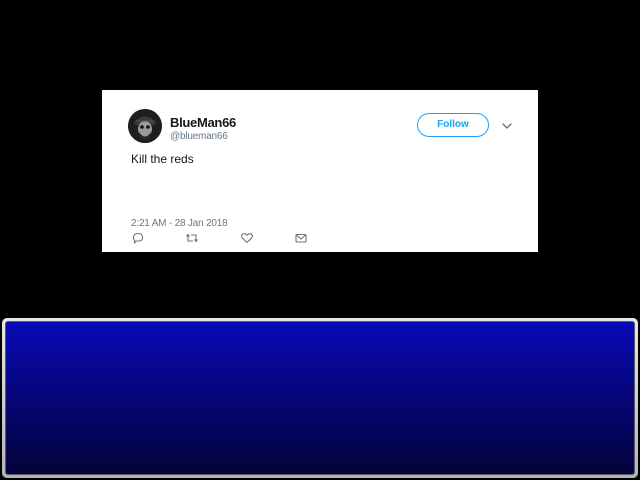 This screenshot has height=480, width=640. I want to click on heart-icon, so click(247, 238).